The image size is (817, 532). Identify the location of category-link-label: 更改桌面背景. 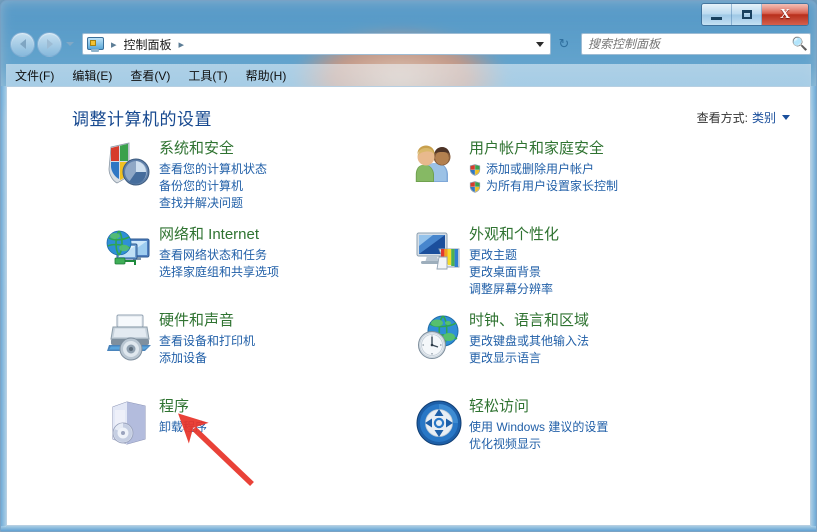
(505, 272).